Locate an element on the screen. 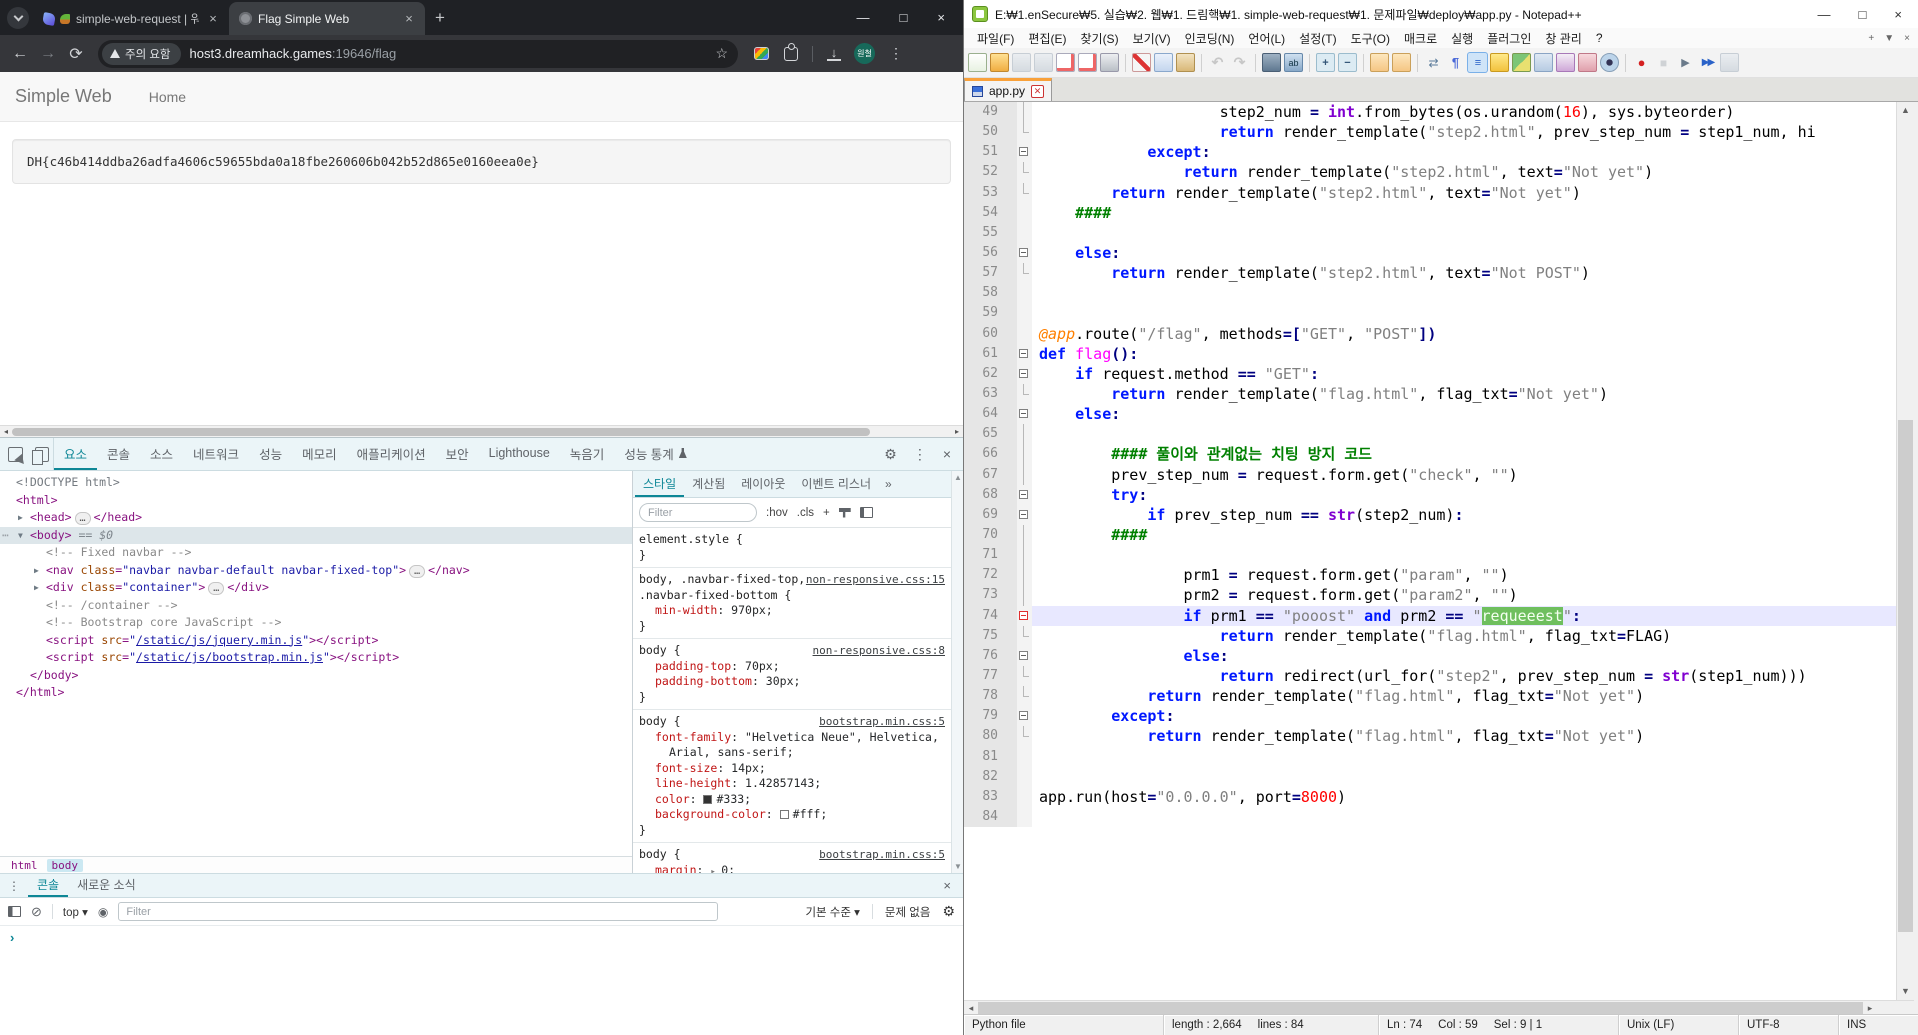  macro-stop-icon: ■ is located at coordinates (1663, 62).